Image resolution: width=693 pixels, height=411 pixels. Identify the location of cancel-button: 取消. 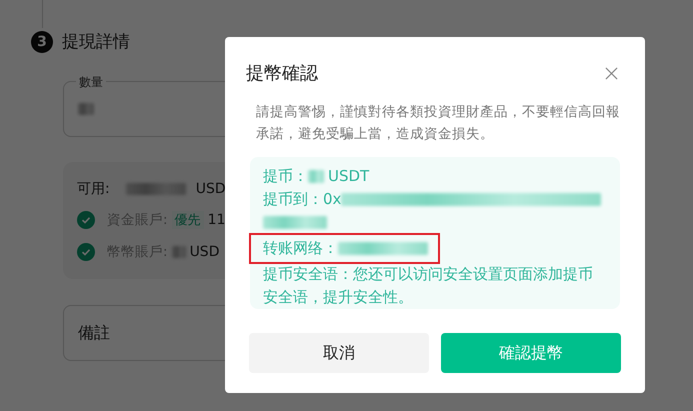
(339, 353).